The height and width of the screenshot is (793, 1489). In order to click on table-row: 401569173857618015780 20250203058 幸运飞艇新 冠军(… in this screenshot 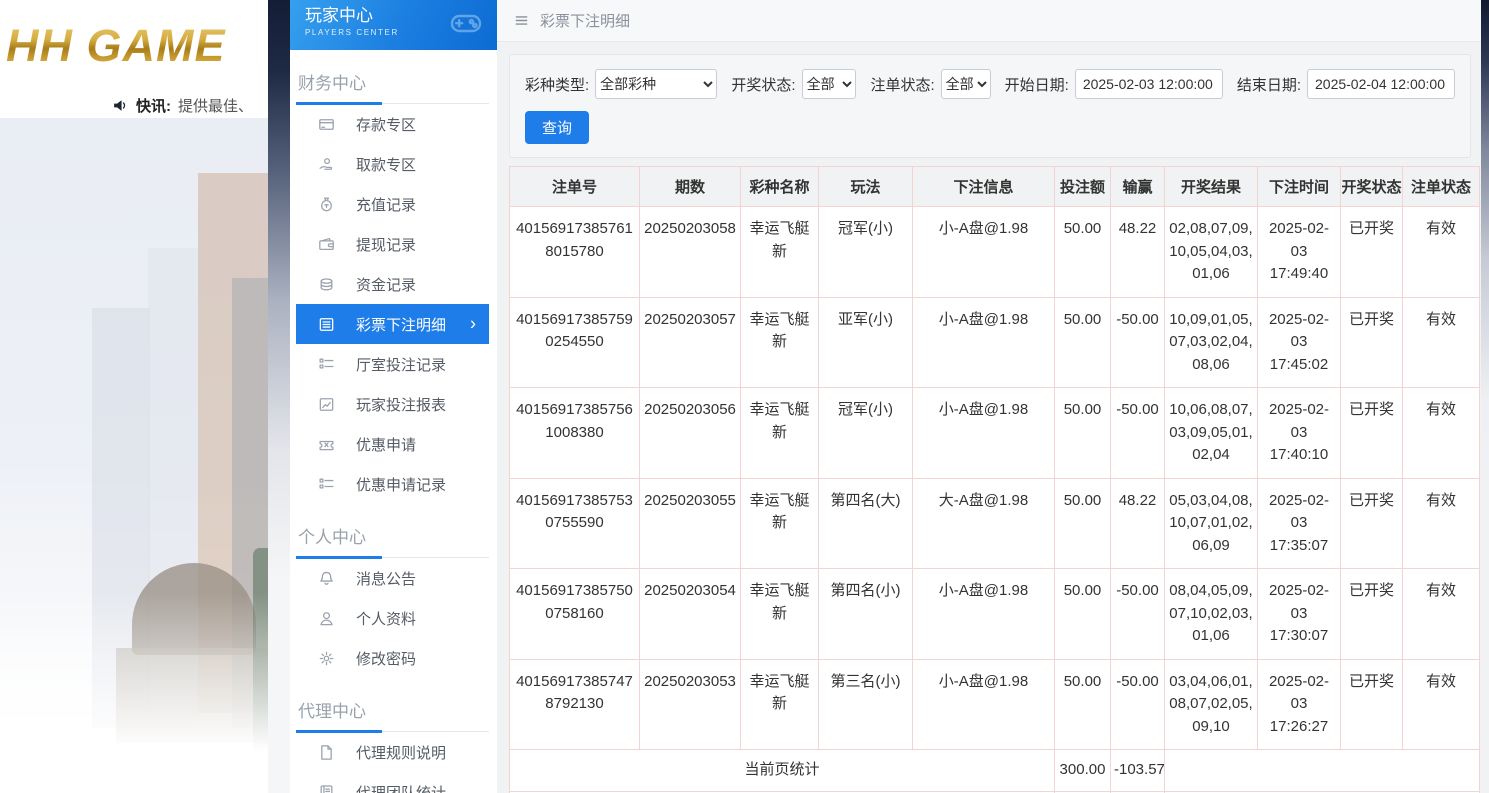, I will do `click(994, 252)`.